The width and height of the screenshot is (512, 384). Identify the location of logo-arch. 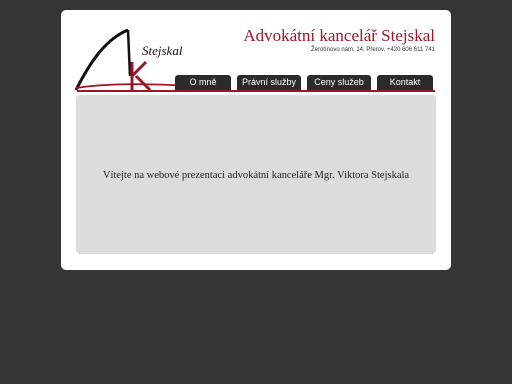
(101, 59).